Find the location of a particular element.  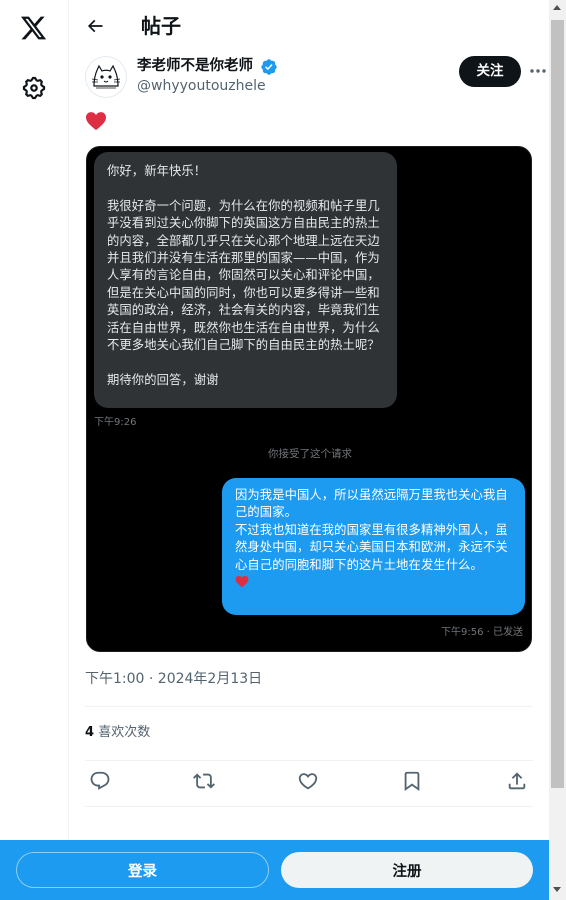

author-name: 李老师不是你老师 is located at coordinates (195, 66).